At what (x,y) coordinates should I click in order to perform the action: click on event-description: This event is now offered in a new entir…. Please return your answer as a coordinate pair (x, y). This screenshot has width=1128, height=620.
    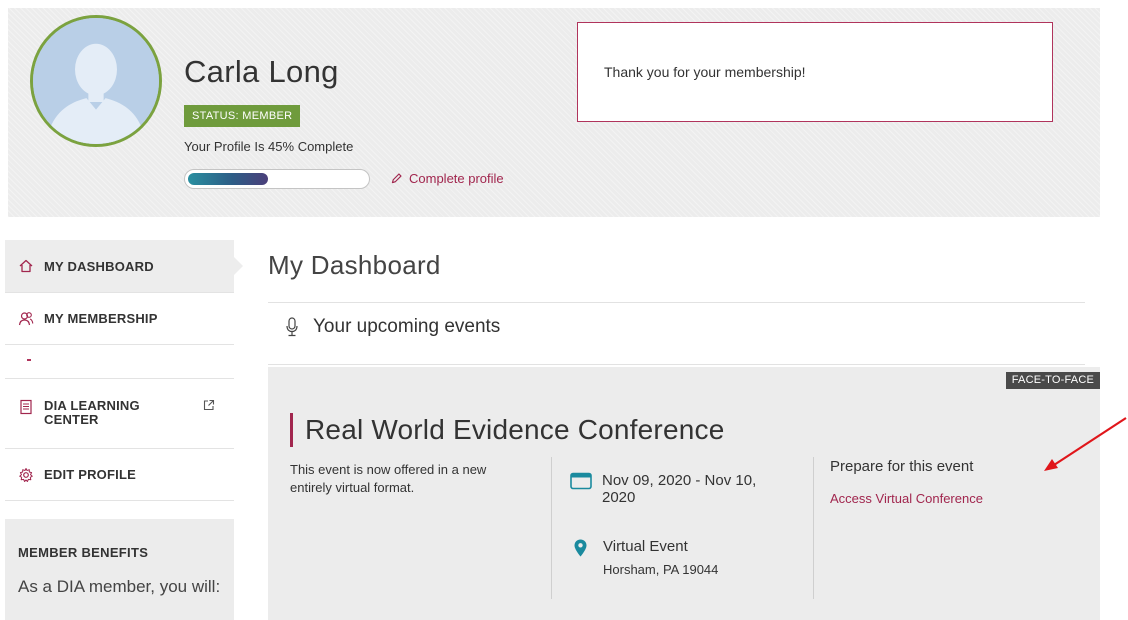
    Looking at the image, I should click on (388, 478).